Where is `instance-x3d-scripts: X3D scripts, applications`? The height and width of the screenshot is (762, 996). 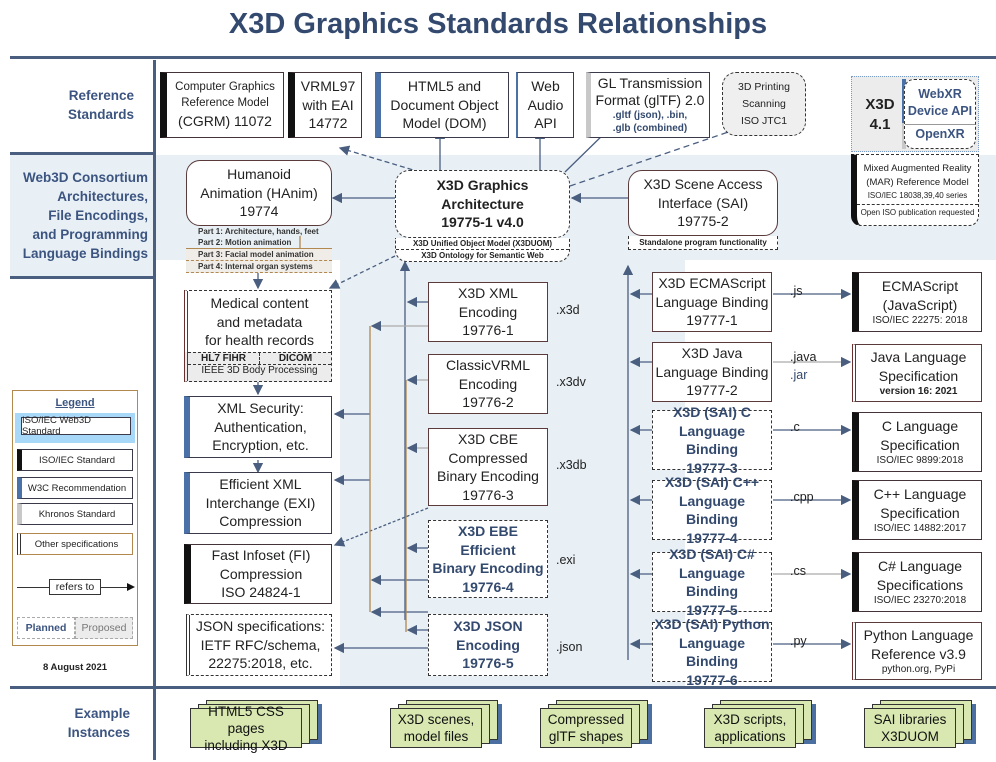
instance-x3d-scripts: X3D scripts, applications is located at coordinates (759, 724).